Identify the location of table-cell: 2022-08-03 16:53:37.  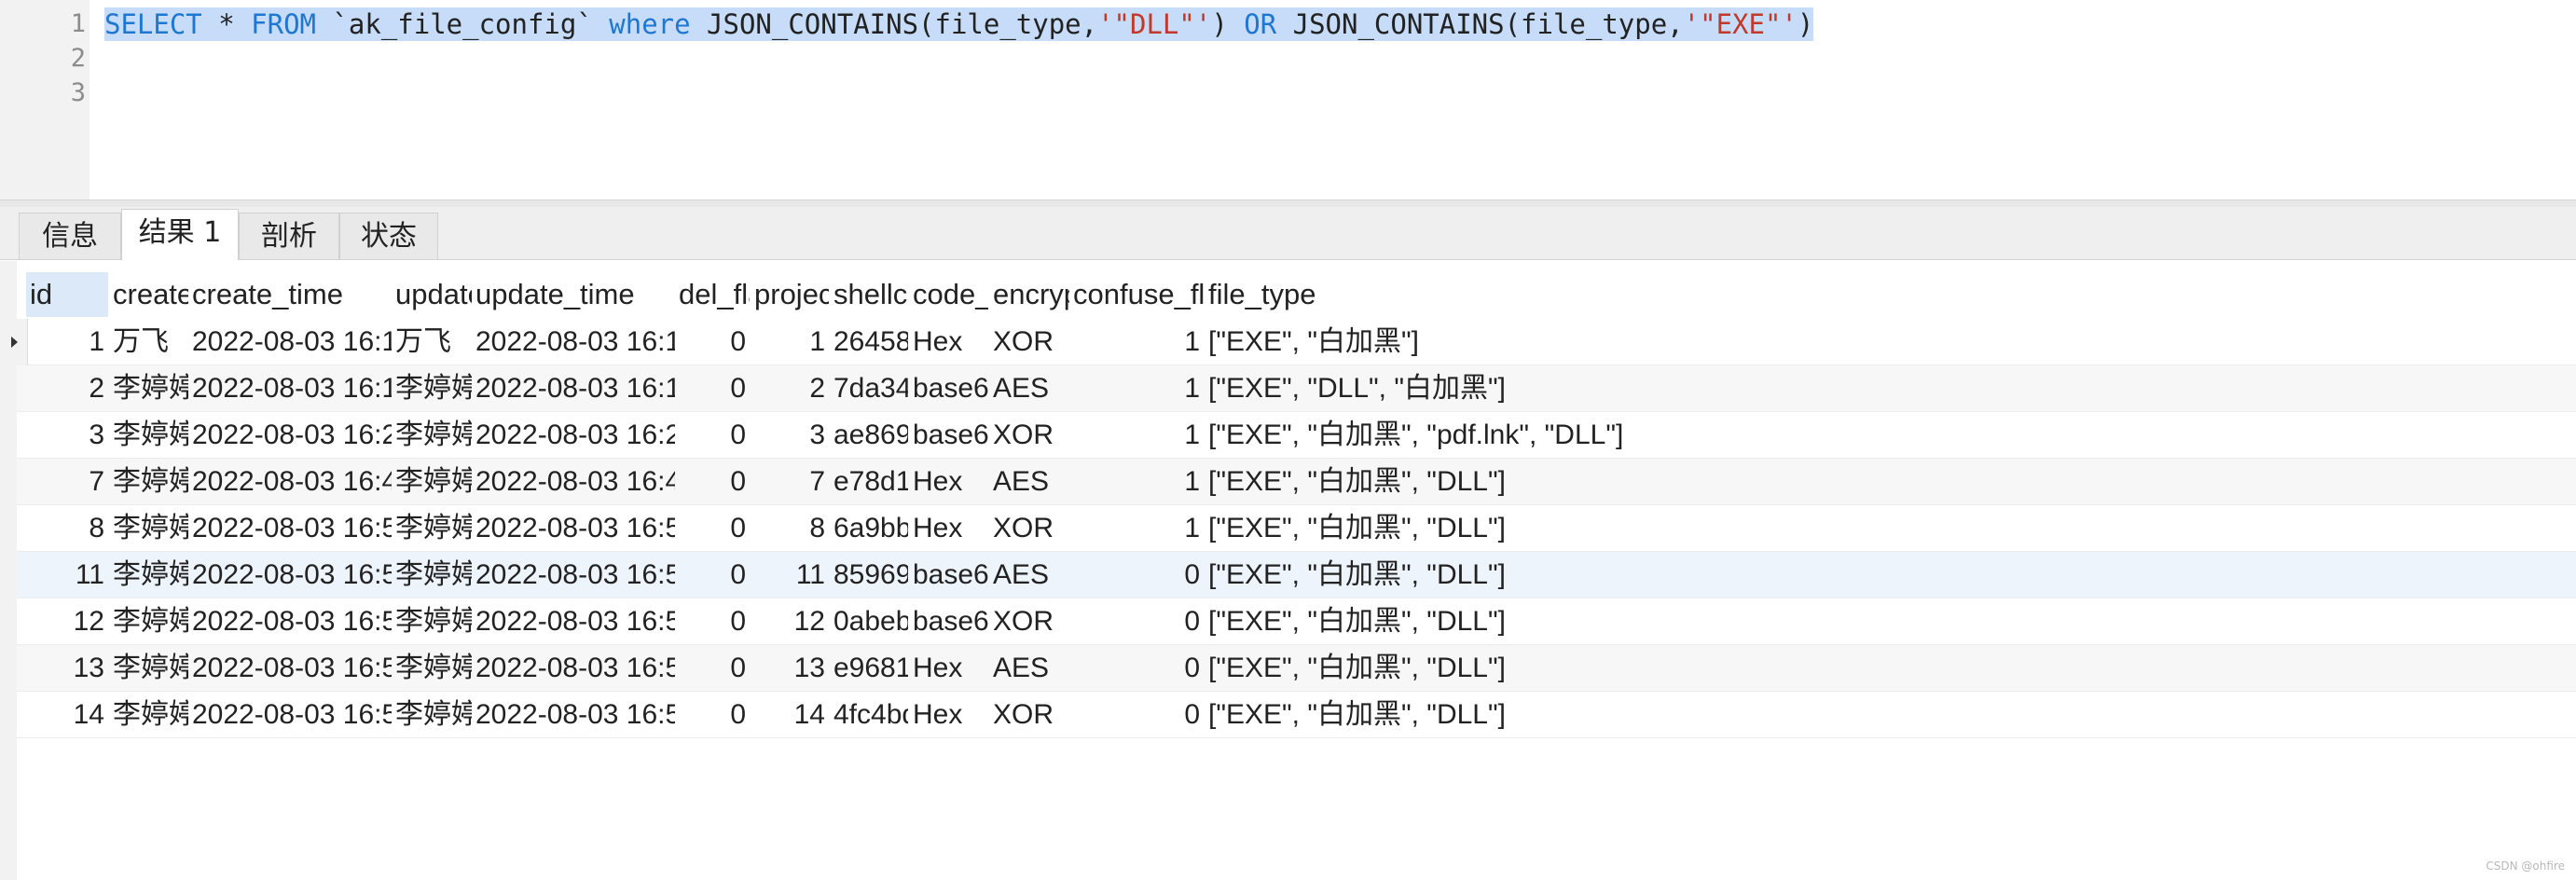
(290, 575).